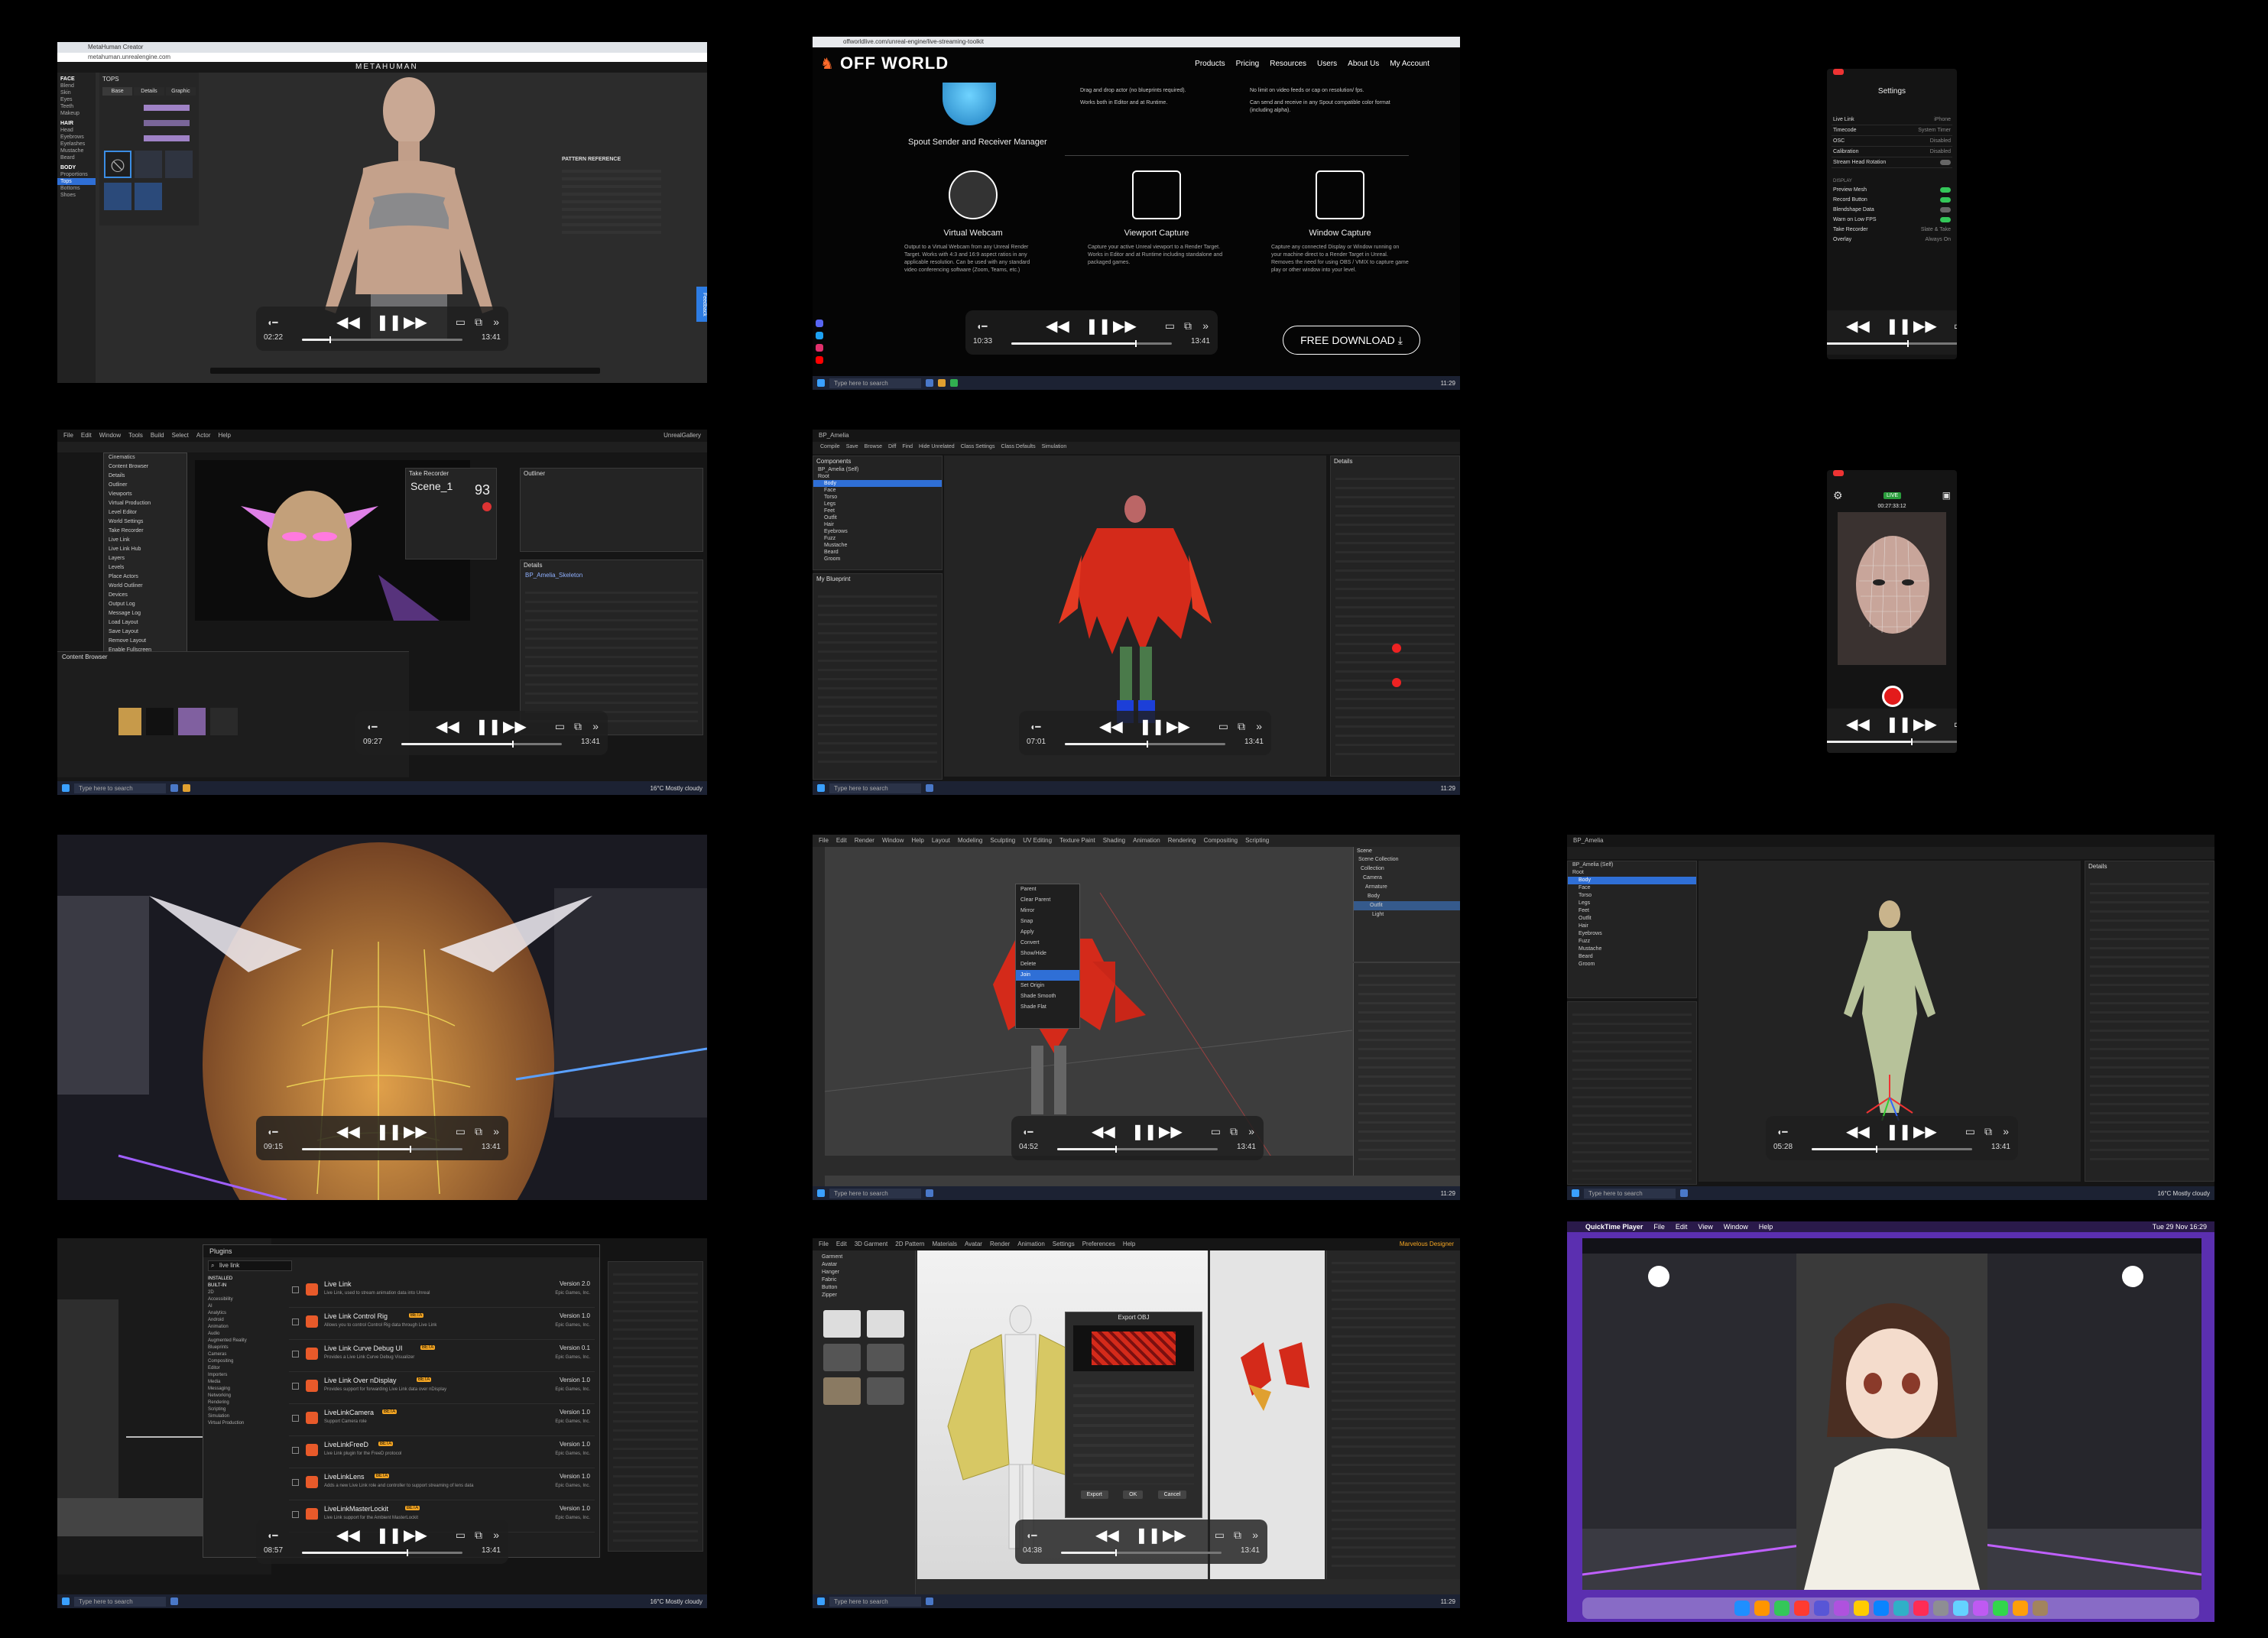  Describe the element at coordinates (1632, 896) in the screenshot. I see `component-item: Torso` at that location.